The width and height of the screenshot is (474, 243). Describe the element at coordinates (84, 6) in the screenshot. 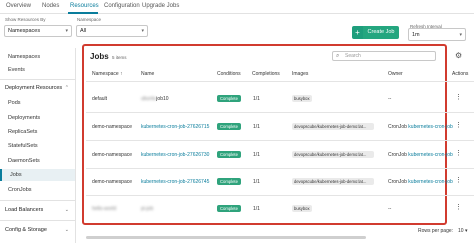

I see `tab-resources: Resources` at that location.